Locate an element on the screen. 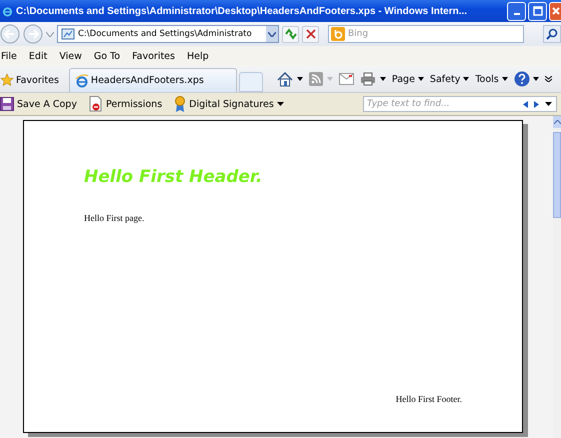 This screenshot has width=561, height=438. refresh-icon is located at coordinates (291, 34).